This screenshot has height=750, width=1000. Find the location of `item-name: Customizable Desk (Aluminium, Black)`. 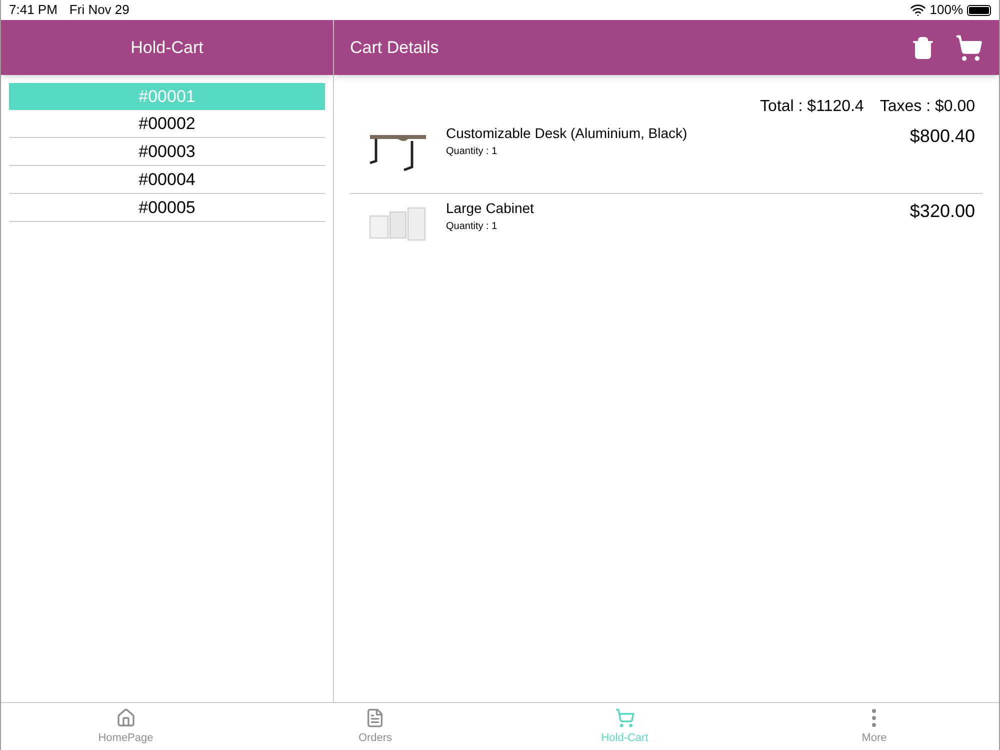

item-name: Customizable Desk (Aluminium, Black) is located at coordinates (567, 133).